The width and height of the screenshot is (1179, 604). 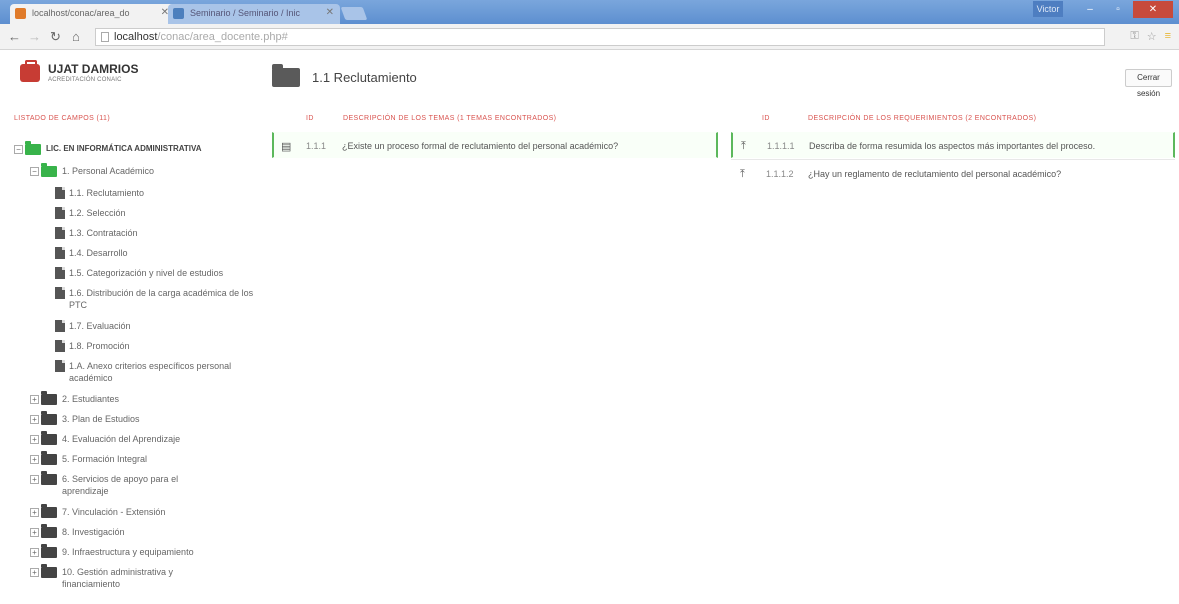 I want to click on window-close-icon: ✕, so click(x=1153, y=9).